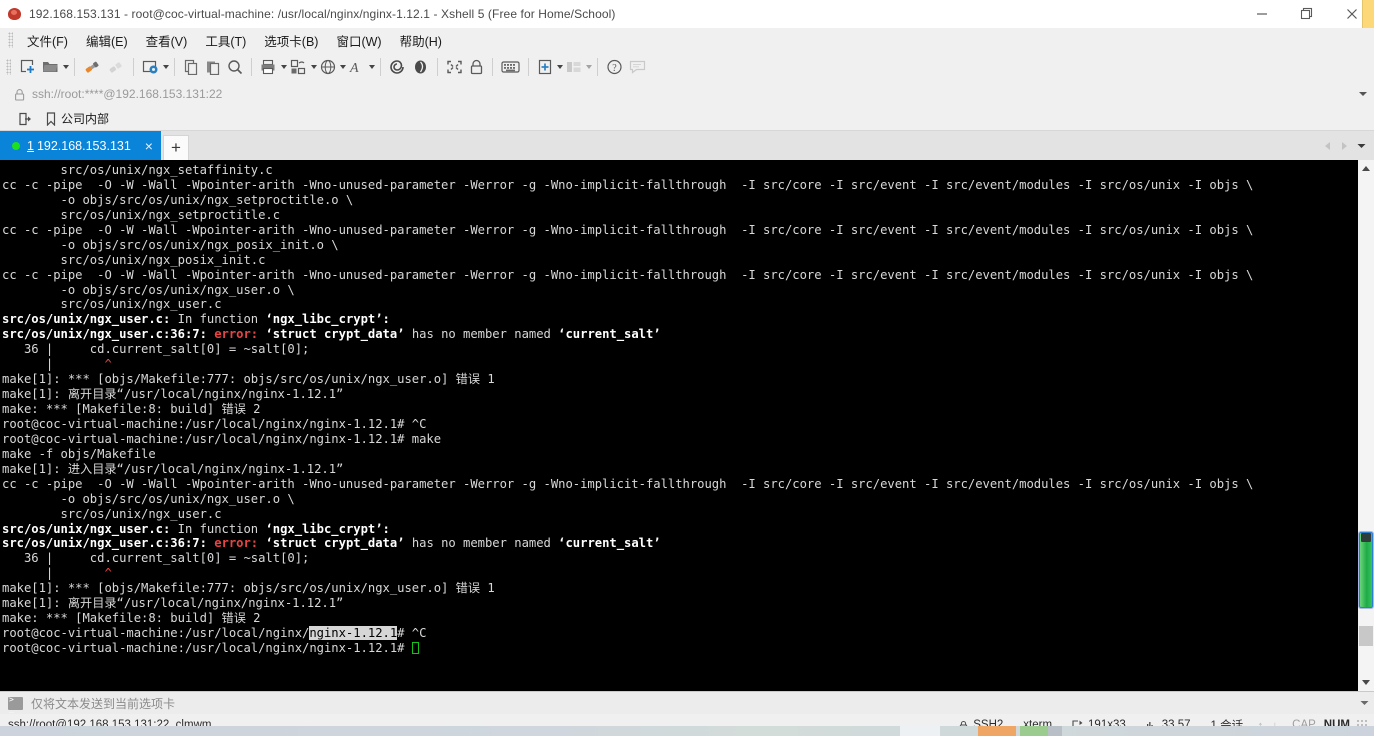 The height and width of the screenshot is (736, 1374). Describe the element at coordinates (371, 67) in the screenshot. I see `font-dropdown-icon` at that location.